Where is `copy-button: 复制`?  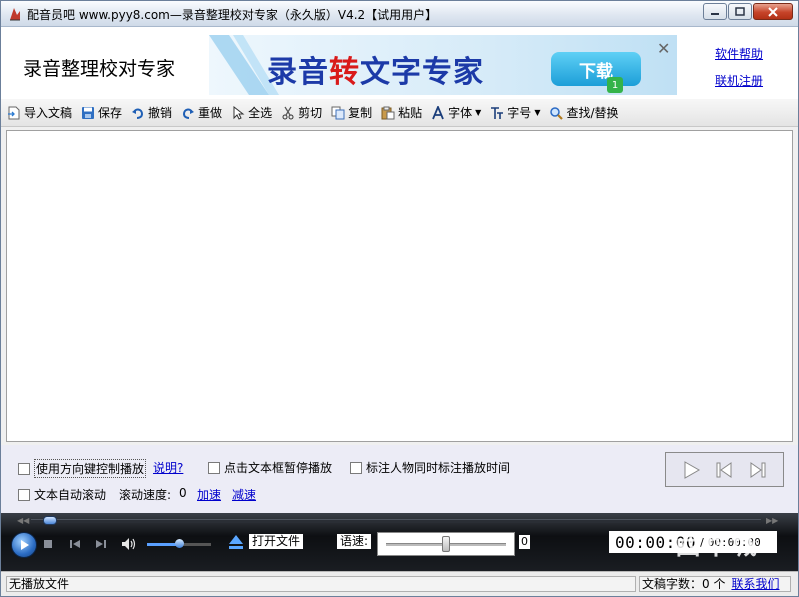
copy-button: 复制 is located at coordinates (351, 112).